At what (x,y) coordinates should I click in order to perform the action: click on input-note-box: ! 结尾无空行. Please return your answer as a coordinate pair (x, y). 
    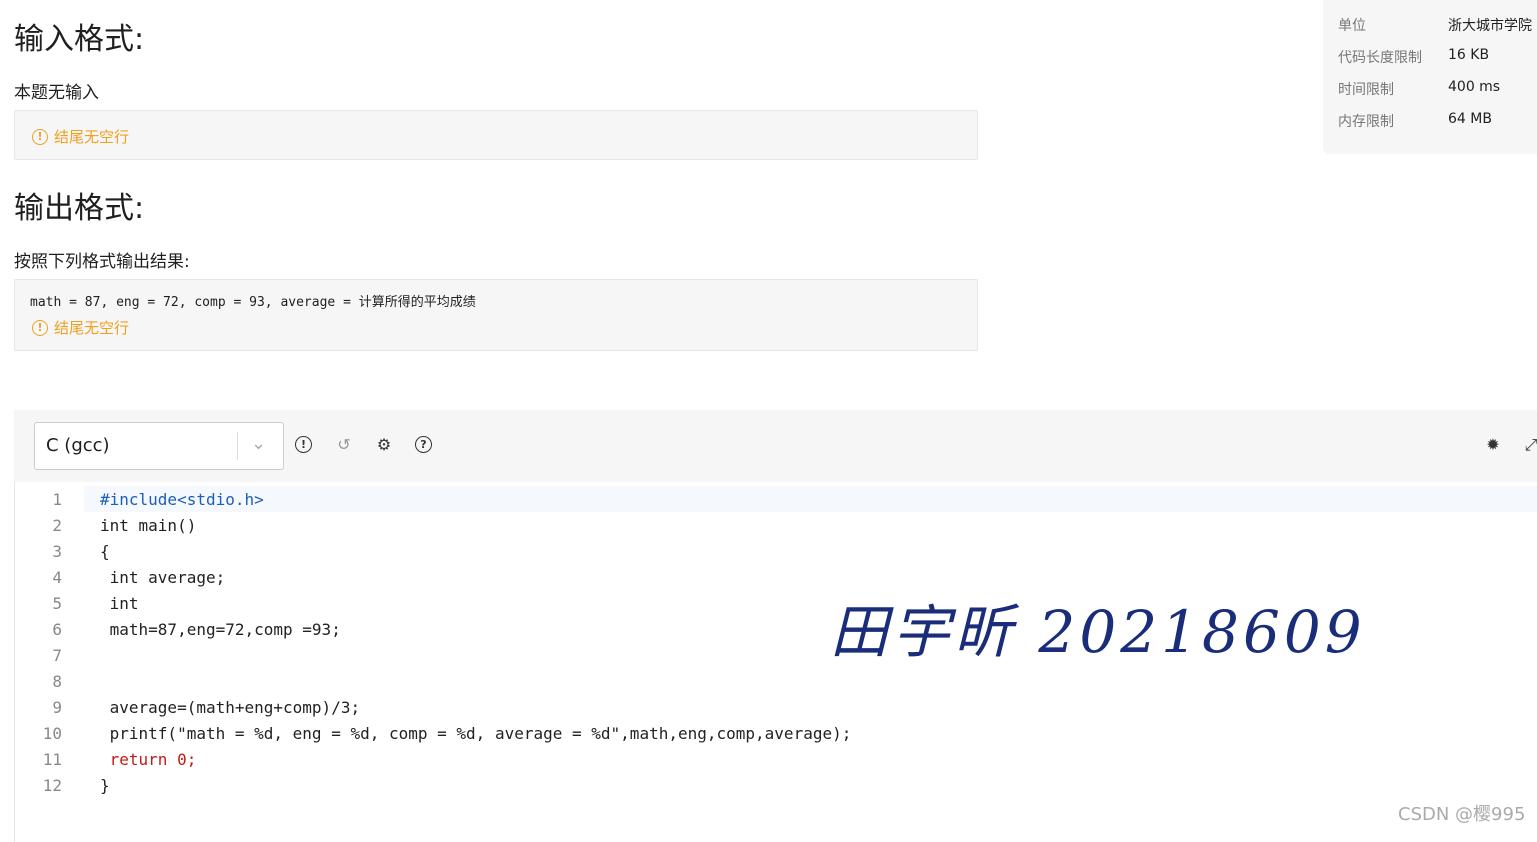
    Looking at the image, I should click on (496, 135).